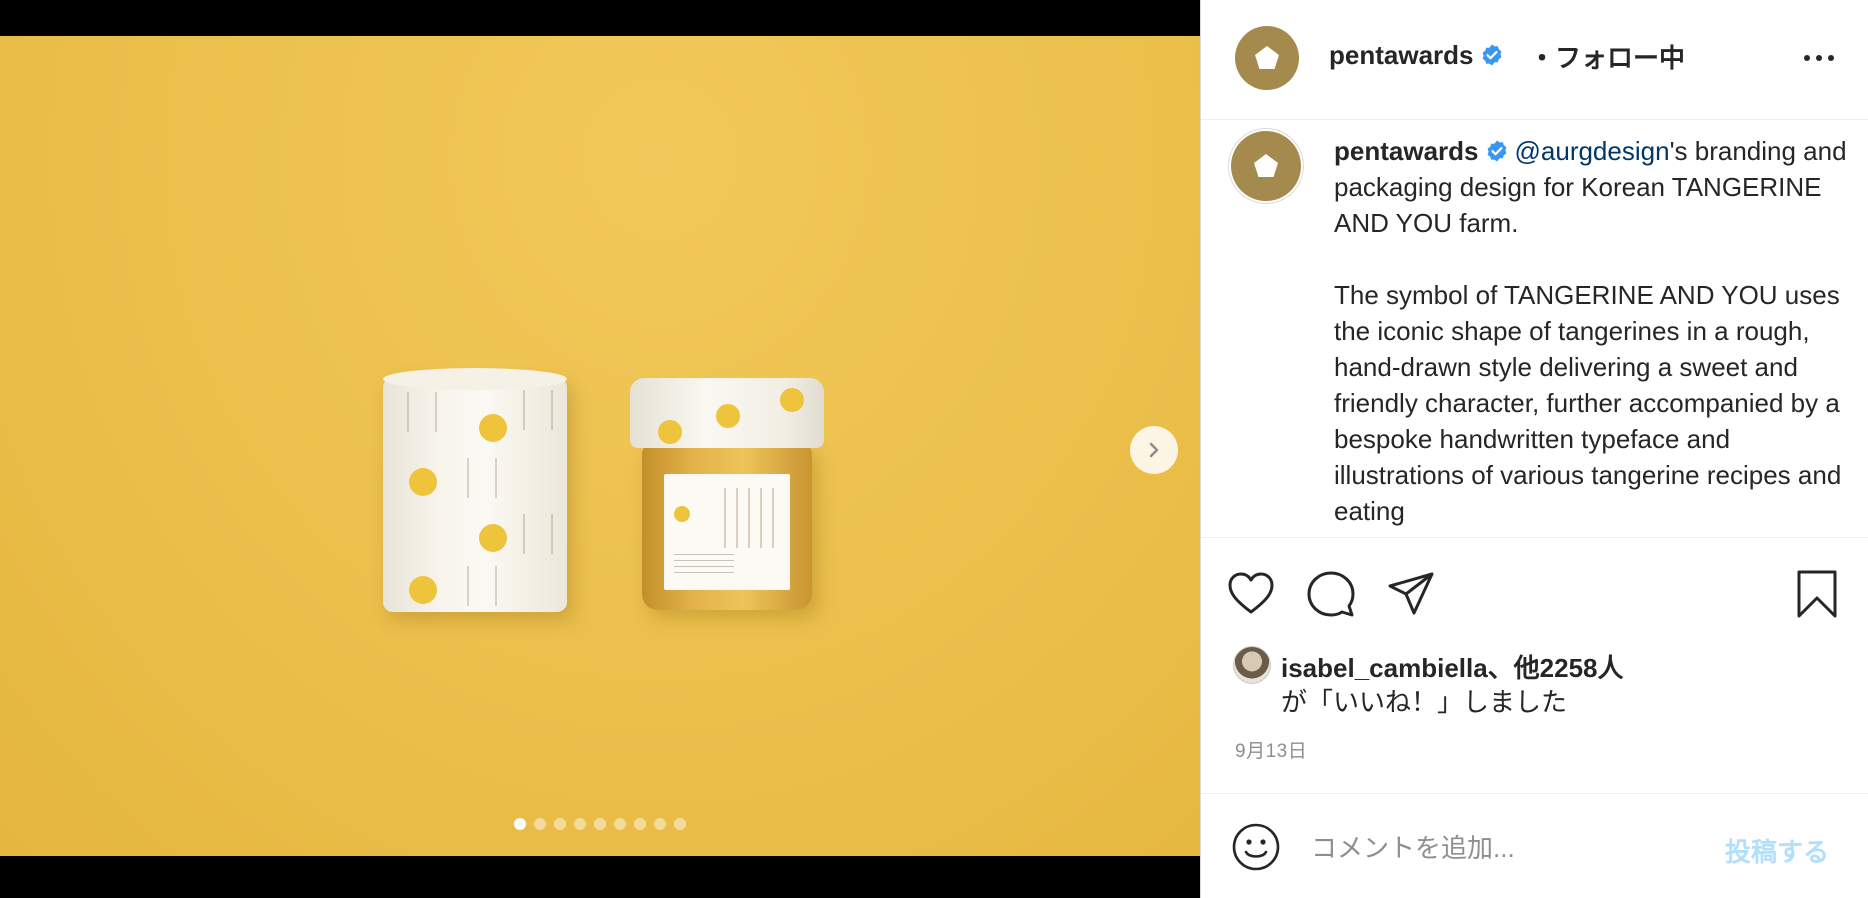  I want to click on following-button: フォロー中, so click(1620, 56).